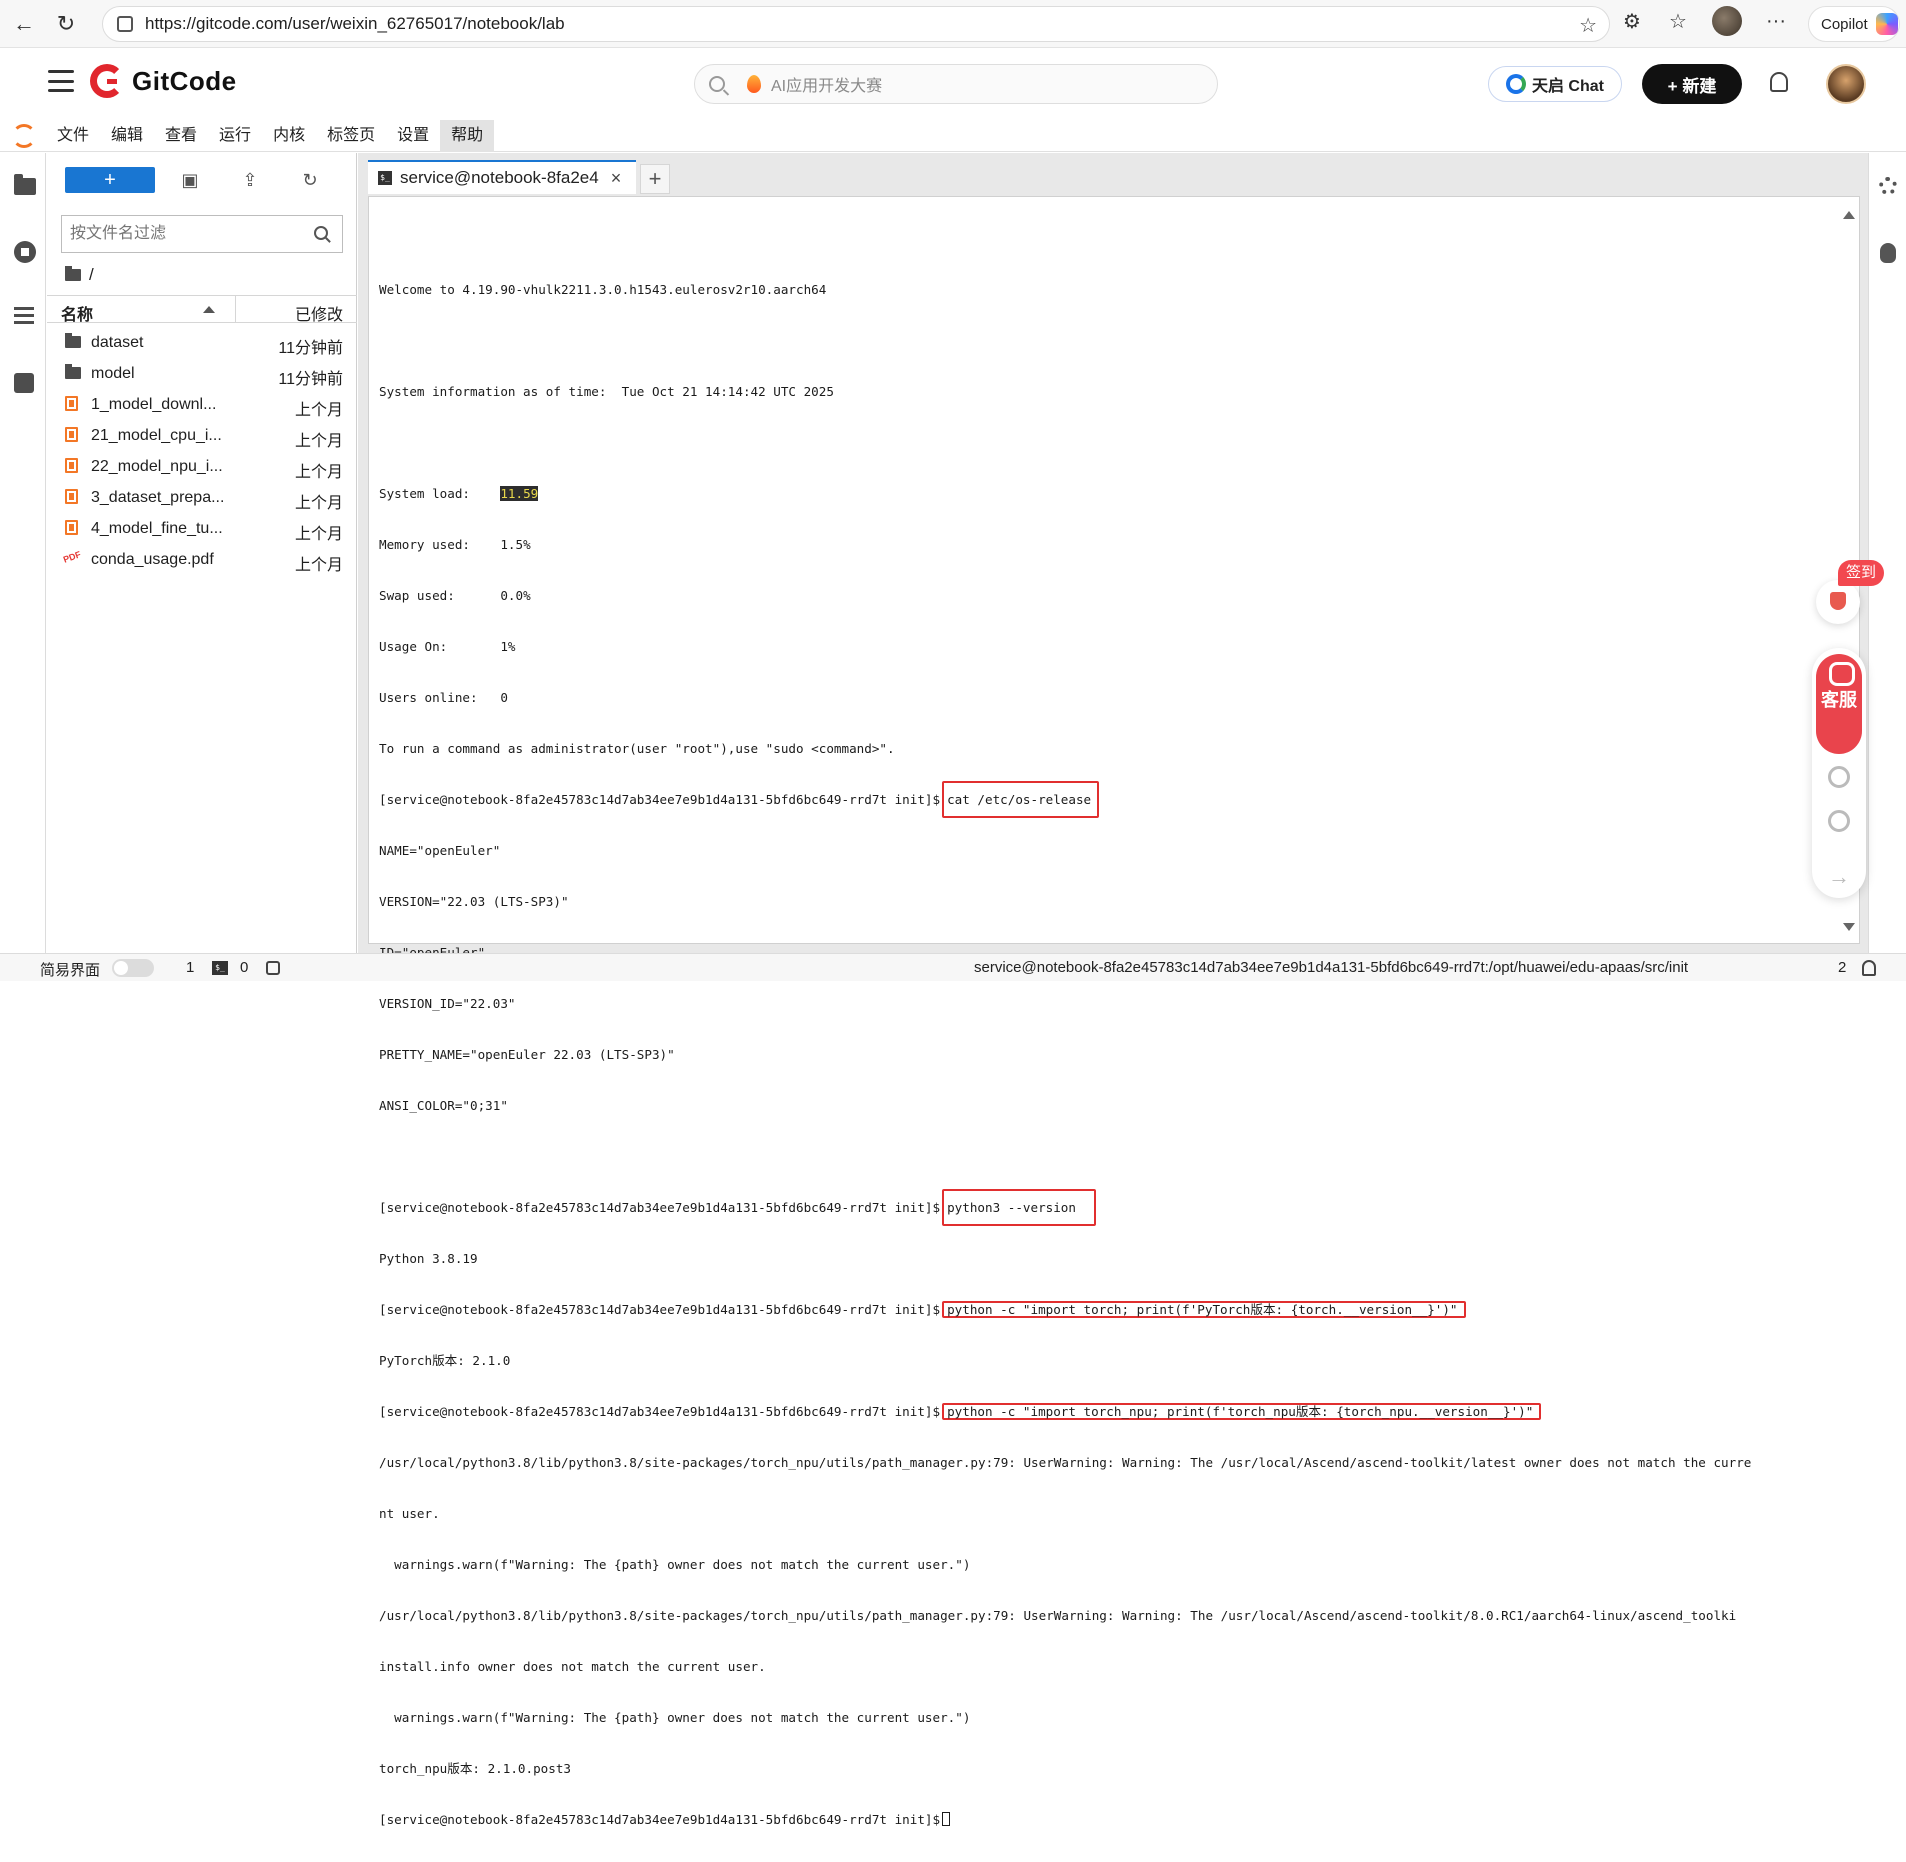 This screenshot has width=1906, height=1862. What do you see at coordinates (413, 136) in the screenshot?
I see `menu-settings: 设置` at bounding box center [413, 136].